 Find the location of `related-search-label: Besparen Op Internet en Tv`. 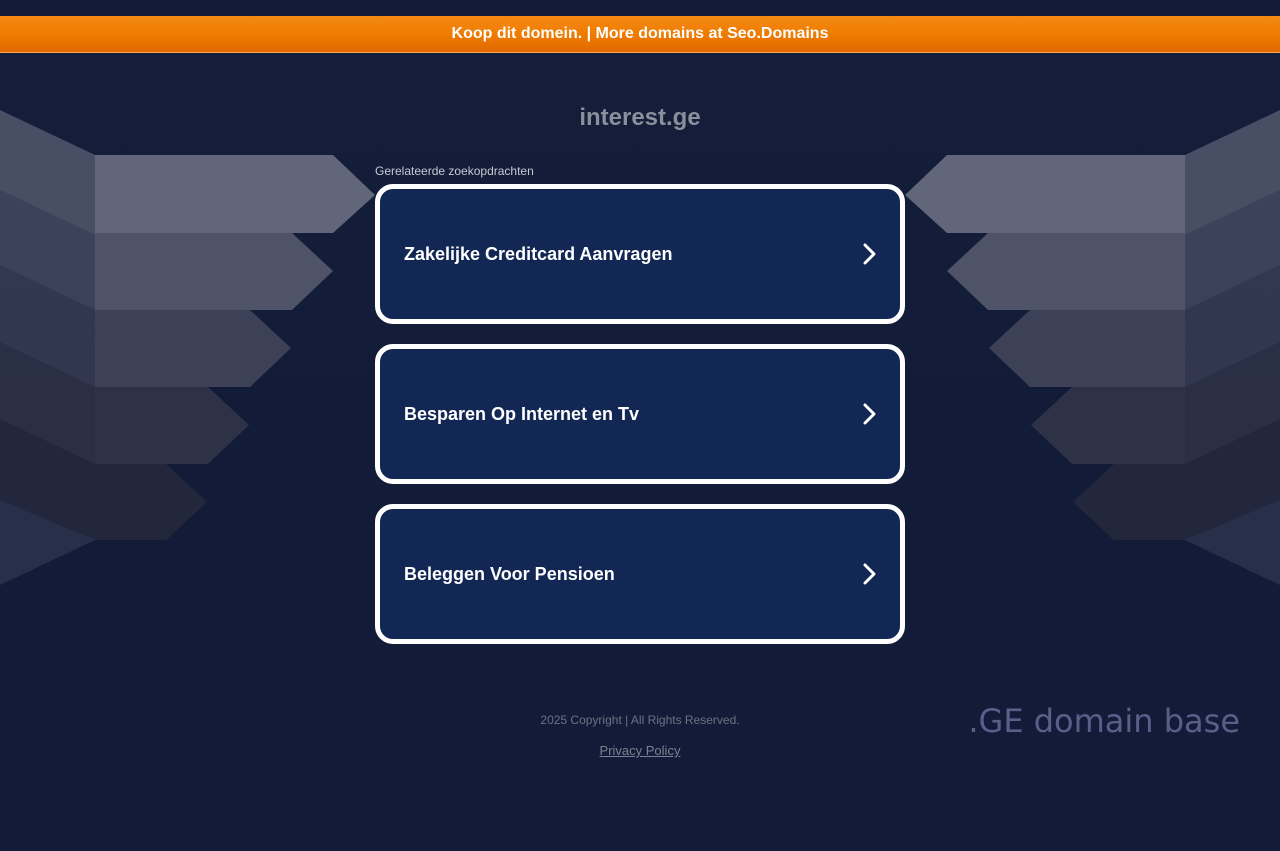

related-search-label: Besparen Op Internet en Tv is located at coordinates (522, 413).